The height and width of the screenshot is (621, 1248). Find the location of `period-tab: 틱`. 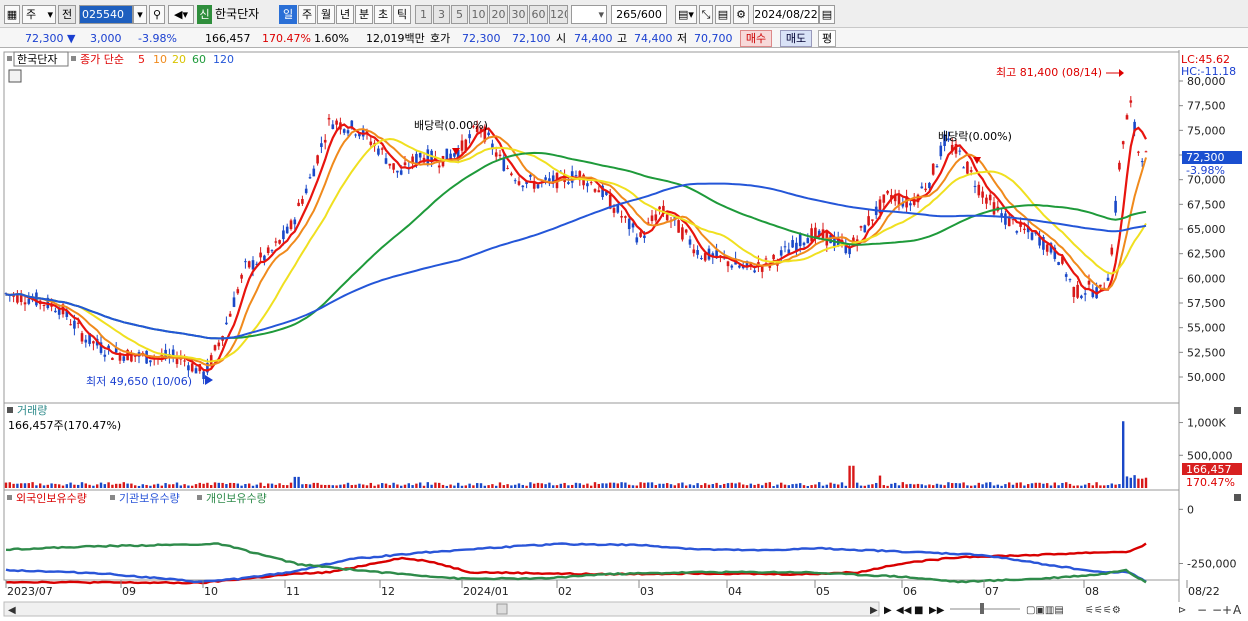

period-tab: 틱 is located at coordinates (402, 14).